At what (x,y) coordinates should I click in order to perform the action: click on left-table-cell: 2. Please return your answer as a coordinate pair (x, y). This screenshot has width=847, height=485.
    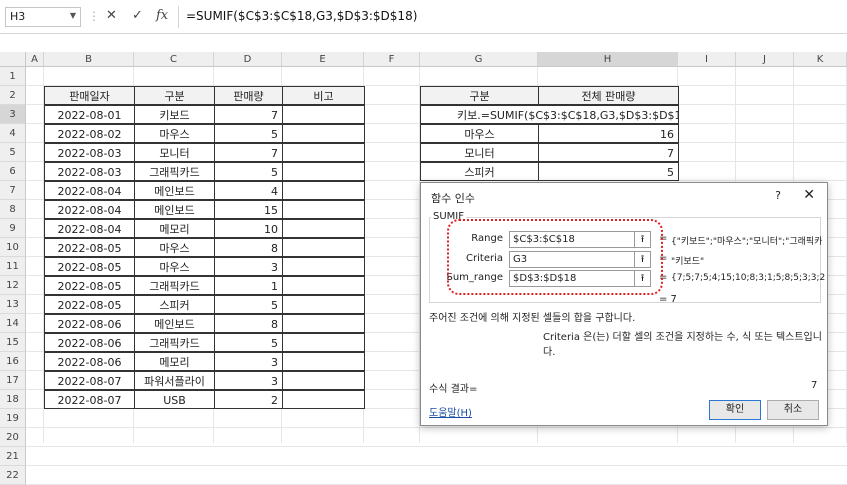
    Looking at the image, I should click on (248, 399).